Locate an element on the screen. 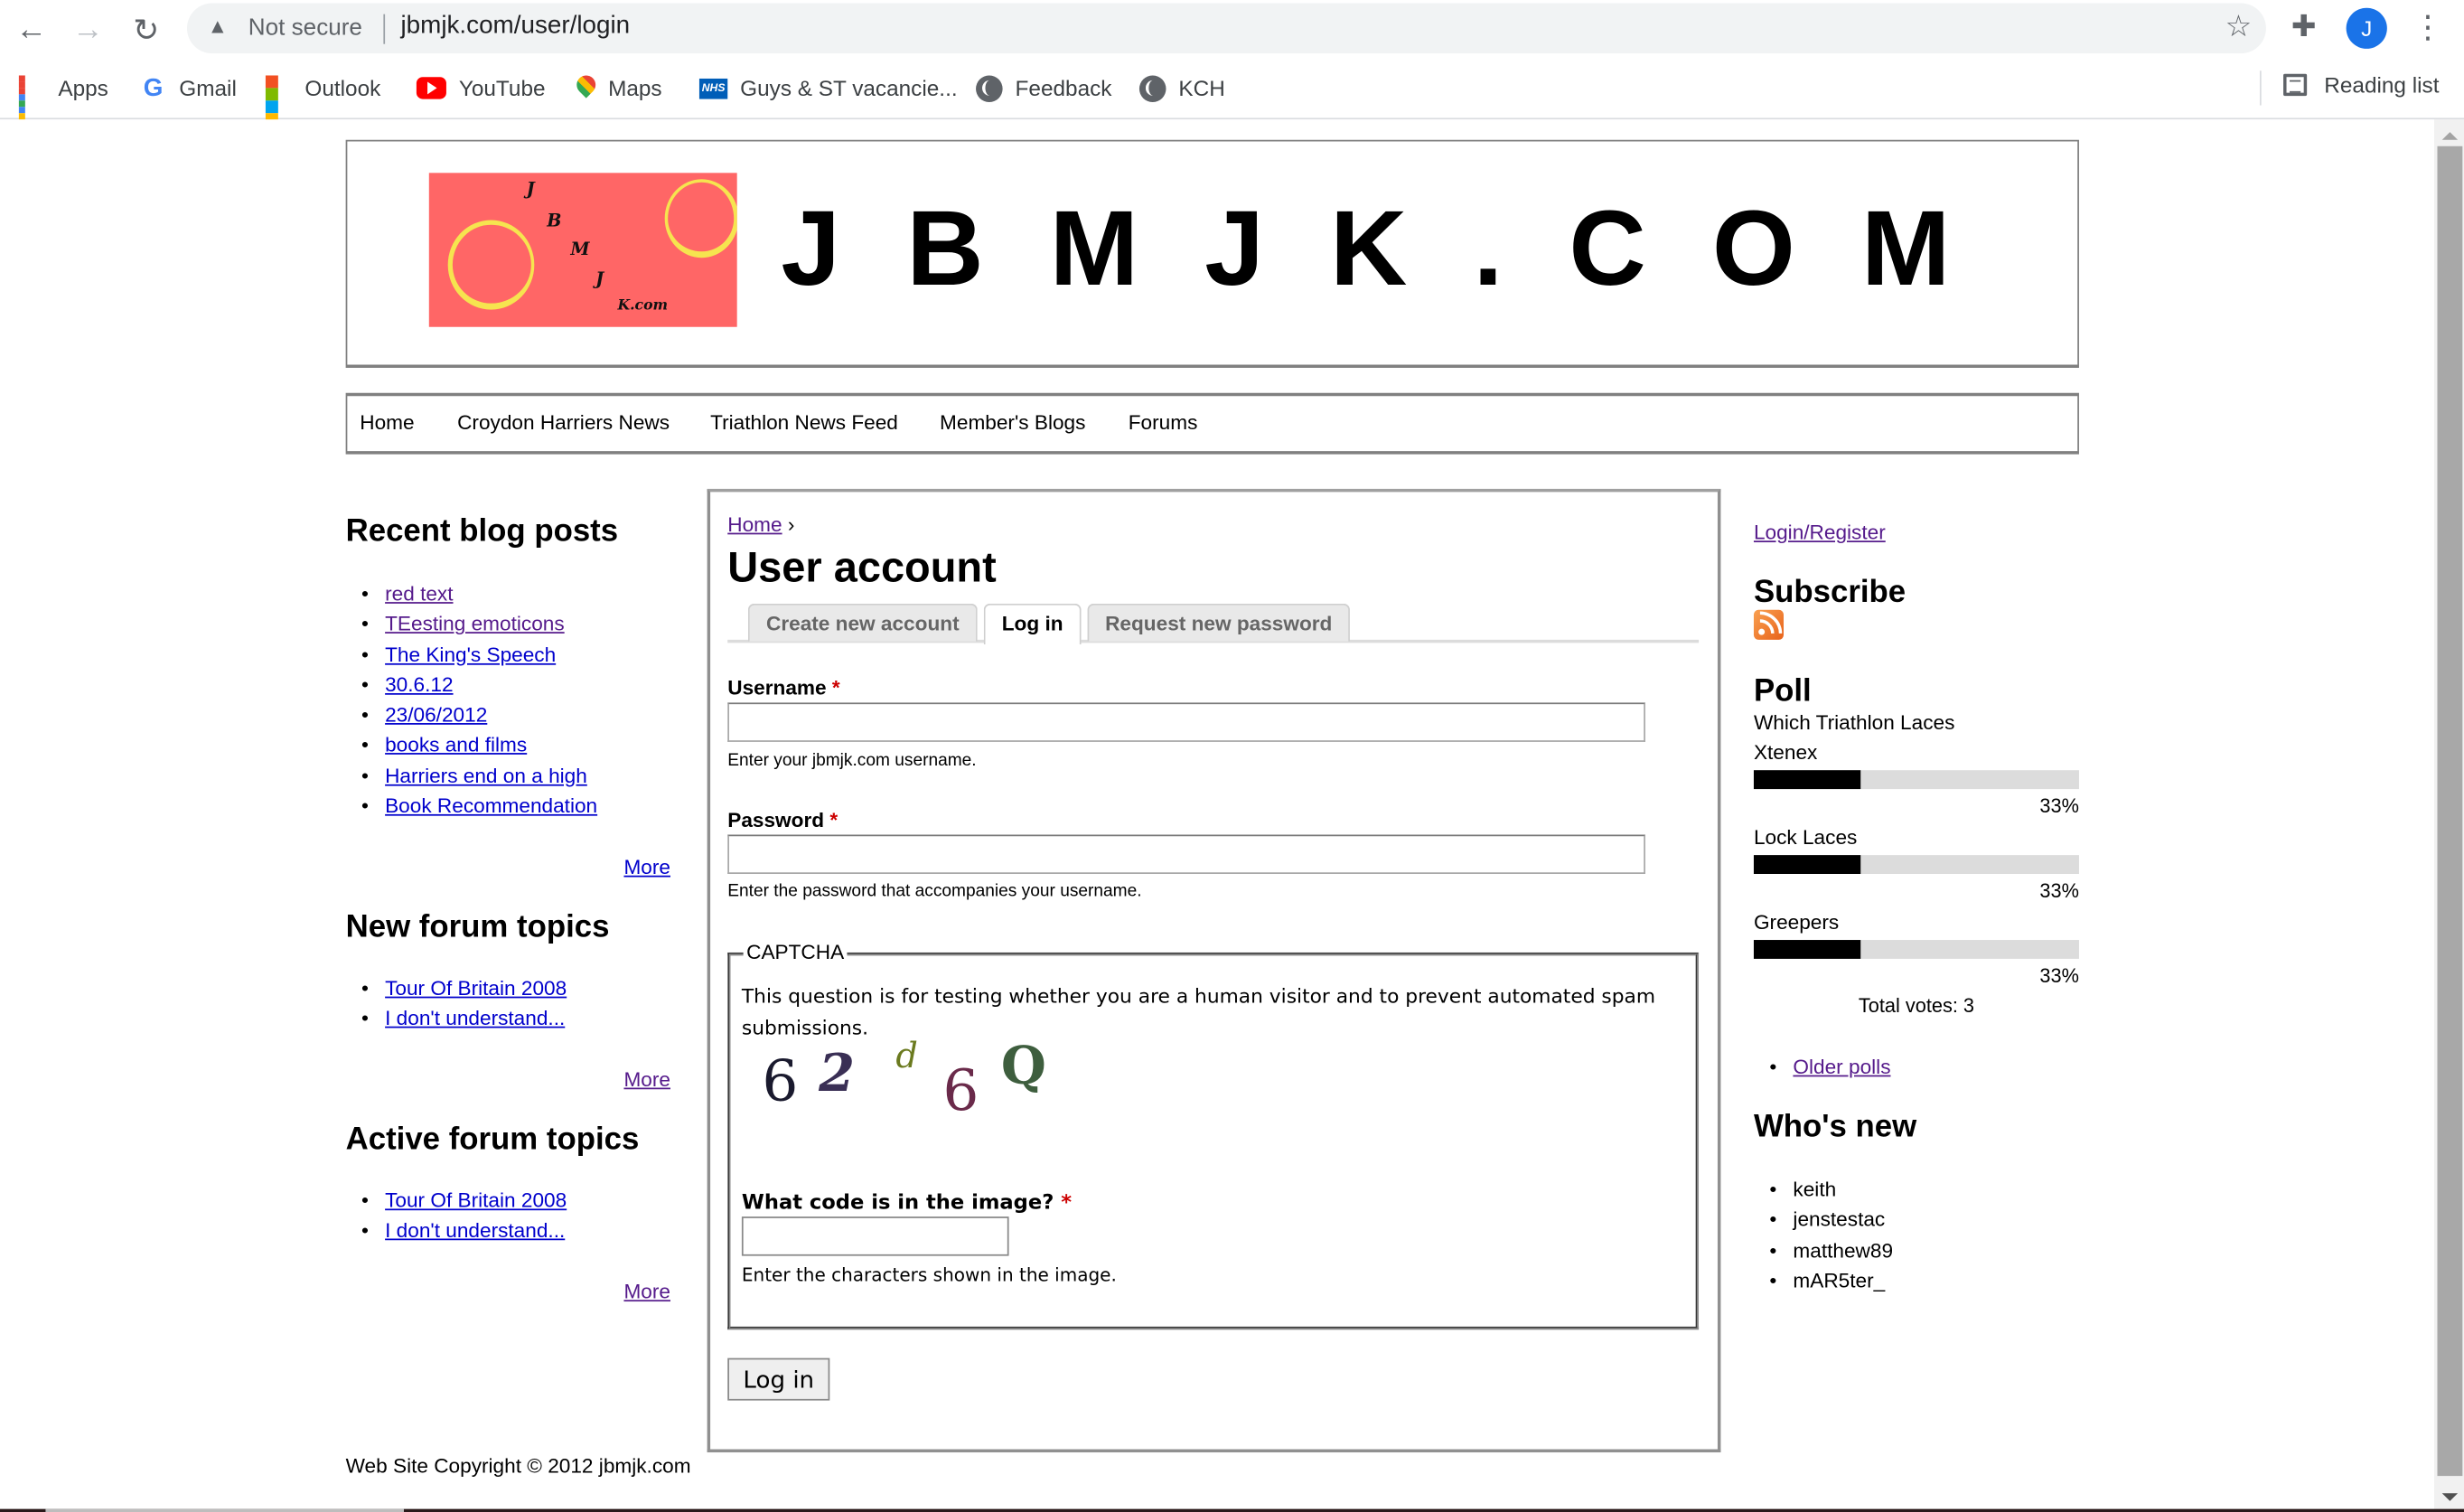  bookmark-gmail: G Gmail is located at coordinates (188, 88).